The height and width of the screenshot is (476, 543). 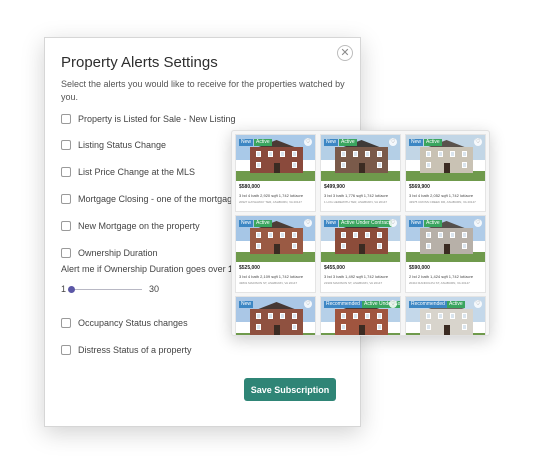 What do you see at coordinates (124, 323) in the screenshot?
I see `option-occupancy-status: Occupancy Status changes` at bounding box center [124, 323].